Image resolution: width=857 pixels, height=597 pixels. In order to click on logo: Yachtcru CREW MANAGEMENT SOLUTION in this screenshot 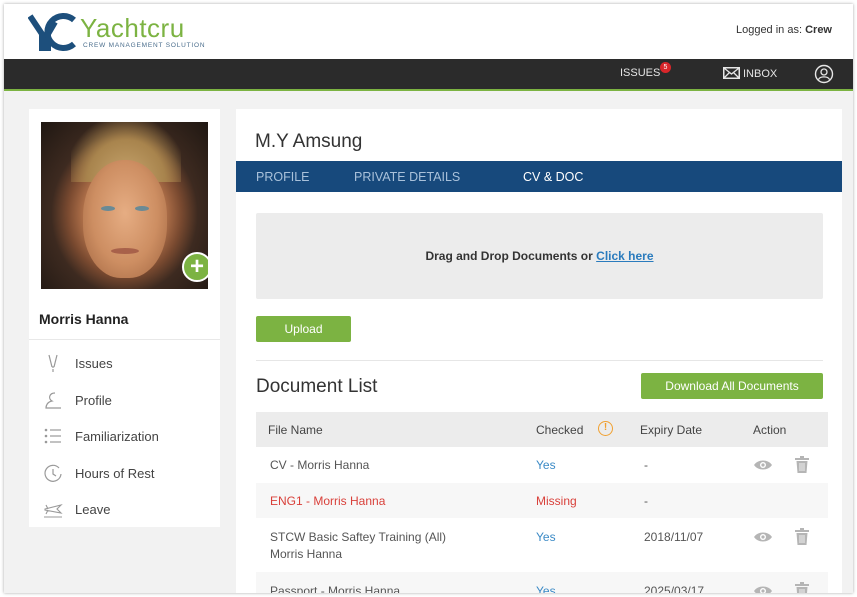, I will do `click(128, 32)`.